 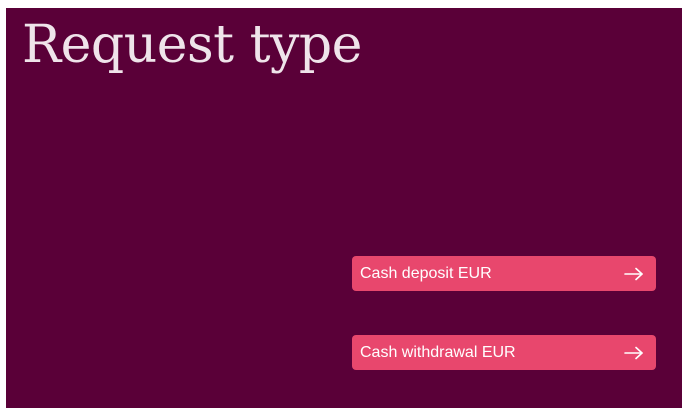 I want to click on cash-withdrawal-eur-label: Cash withdrawal EUR, so click(x=438, y=352).